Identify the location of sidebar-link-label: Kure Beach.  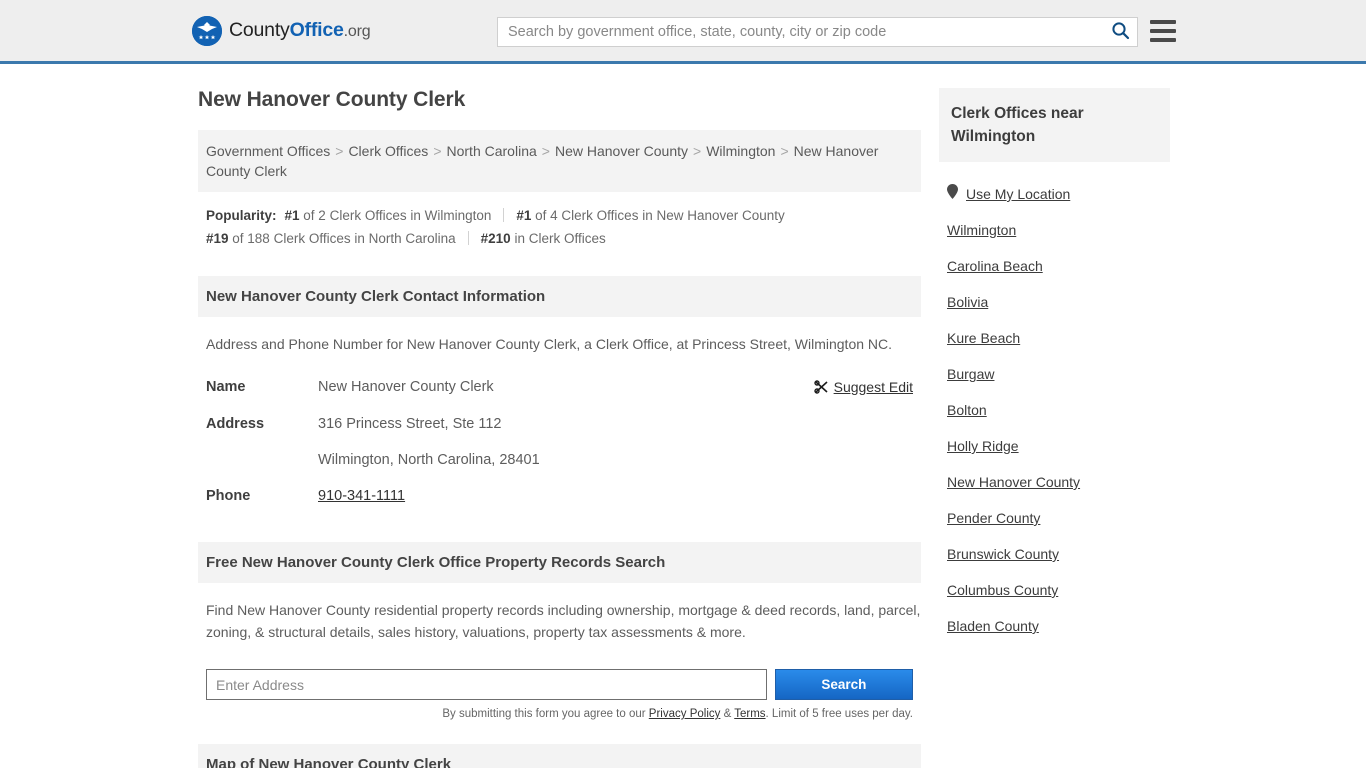
(983, 338).